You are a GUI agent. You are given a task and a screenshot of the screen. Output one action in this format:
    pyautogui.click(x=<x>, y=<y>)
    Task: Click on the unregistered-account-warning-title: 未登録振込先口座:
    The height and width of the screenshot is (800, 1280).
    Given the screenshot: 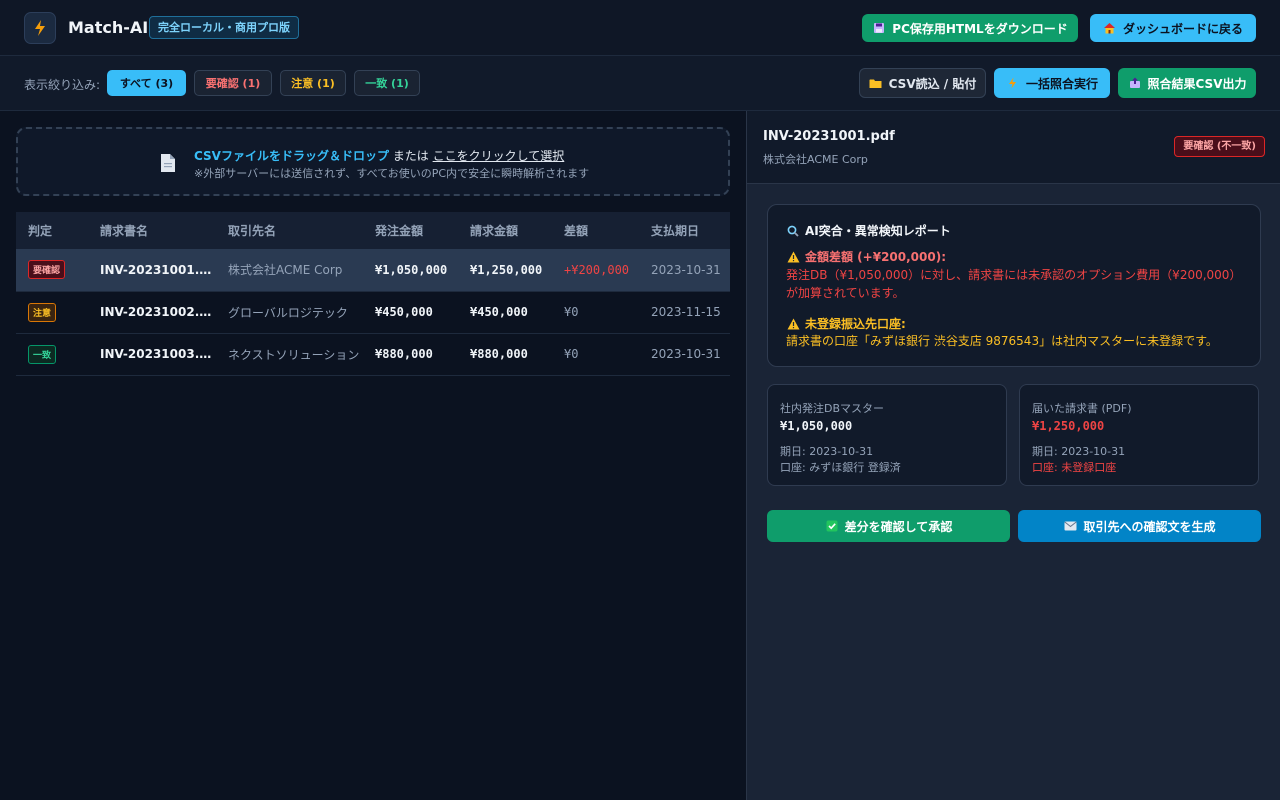 What is the action you would take?
    pyautogui.click(x=846, y=323)
    